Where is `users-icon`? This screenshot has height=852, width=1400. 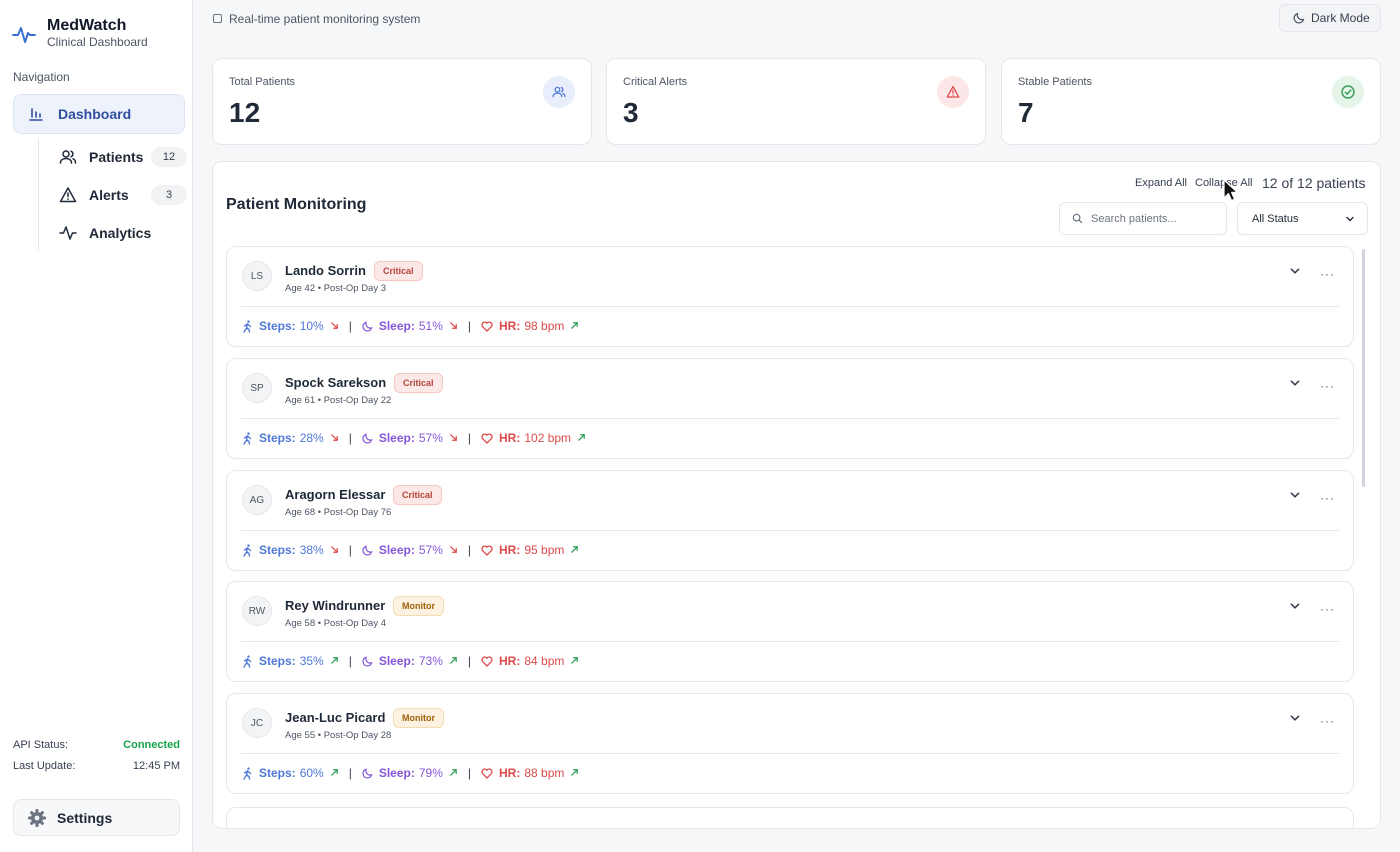
users-icon is located at coordinates (68, 157).